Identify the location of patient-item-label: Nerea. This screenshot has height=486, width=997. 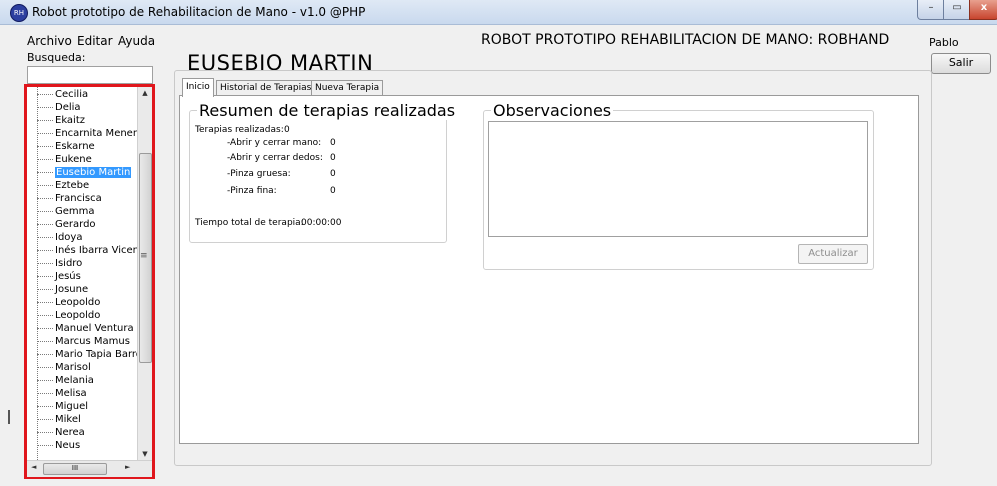
(70, 432).